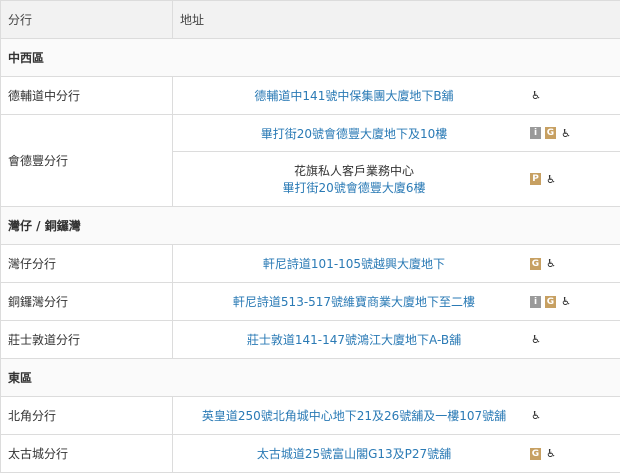 This screenshot has width=620, height=474. I want to click on address-link: 太古城道25號富山閣G13及P27號舖, so click(354, 453).